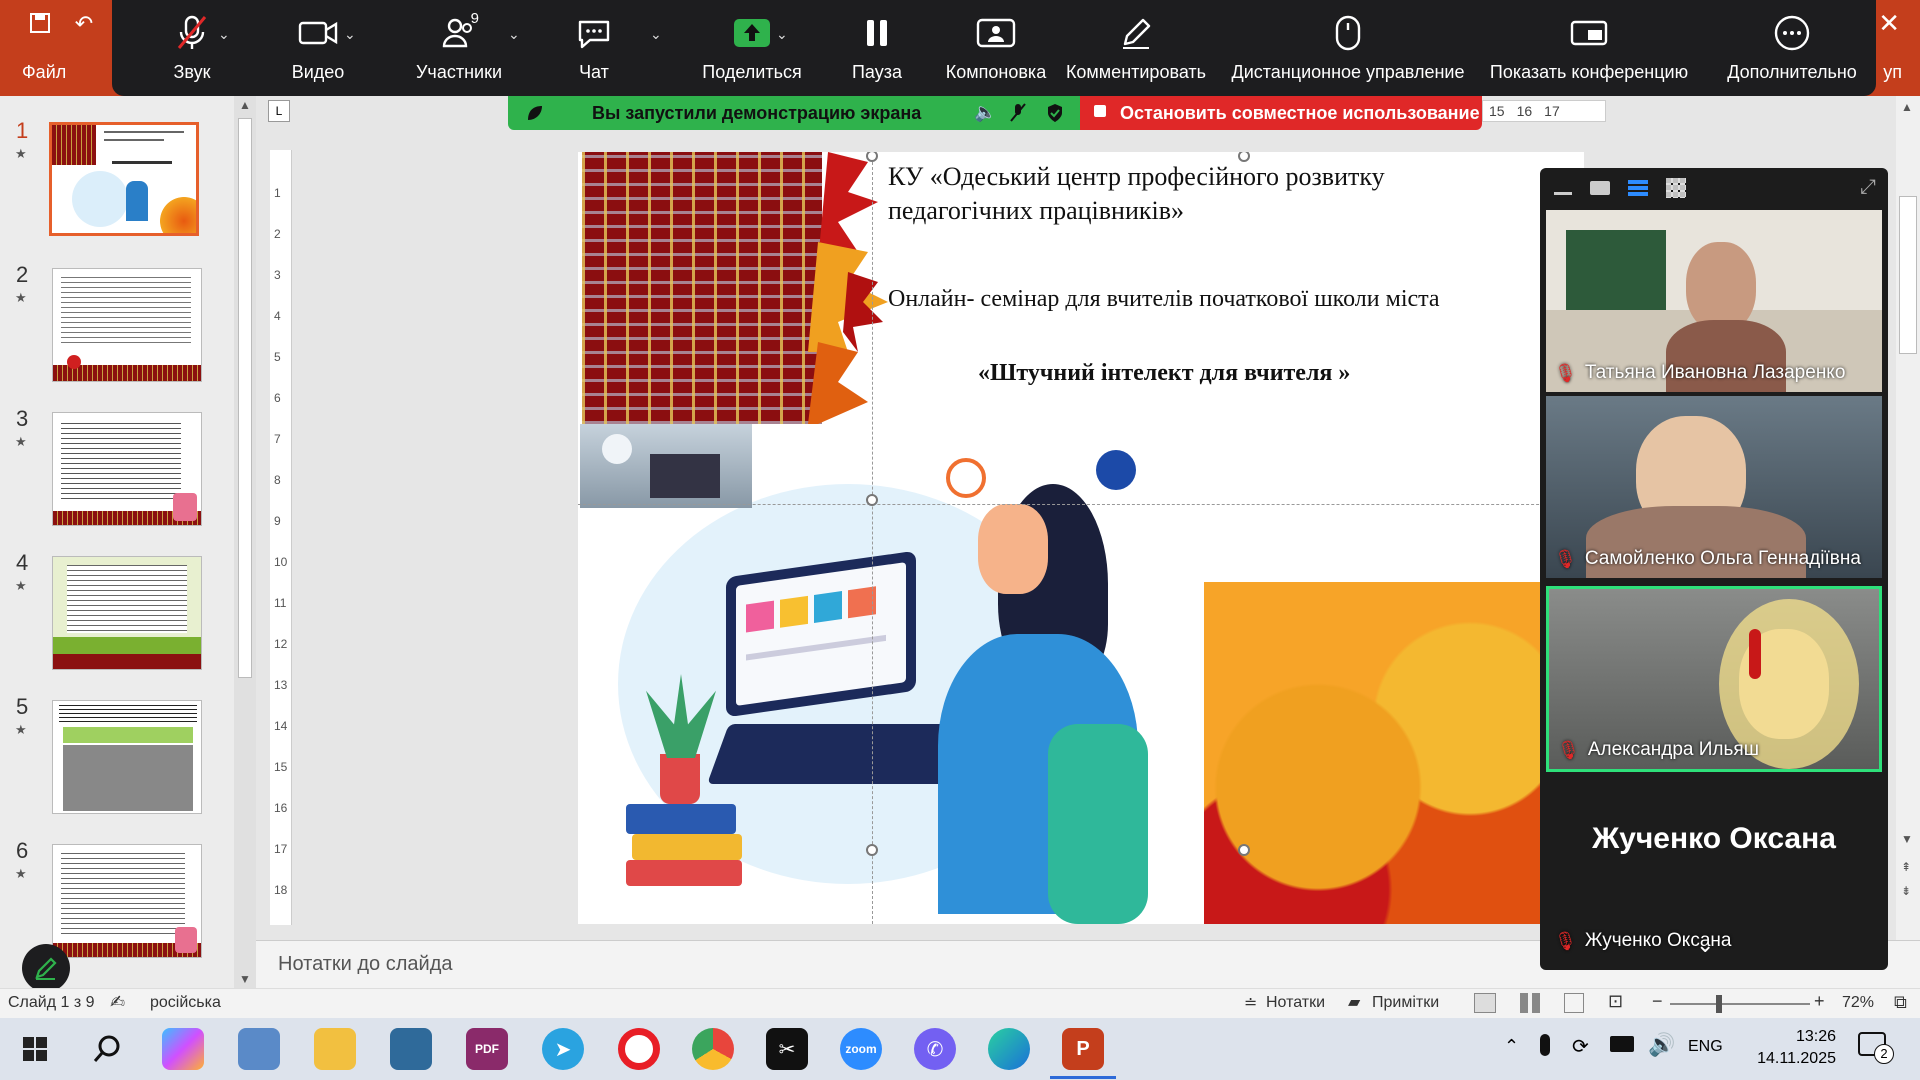 The height and width of the screenshot is (1080, 1920). Describe the element at coordinates (1676, 188) in the screenshot. I see `gallery-view-icon` at that location.